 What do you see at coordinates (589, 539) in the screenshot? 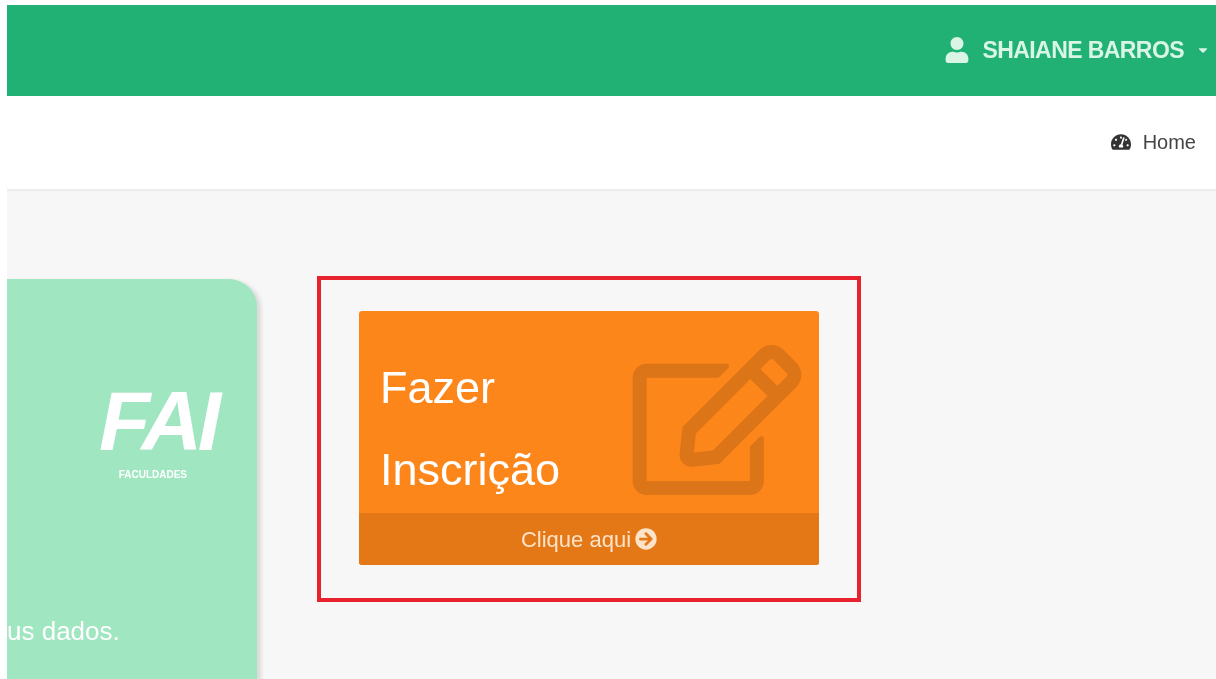
I see `click-here-button: Clique aqui` at bounding box center [589, 539].